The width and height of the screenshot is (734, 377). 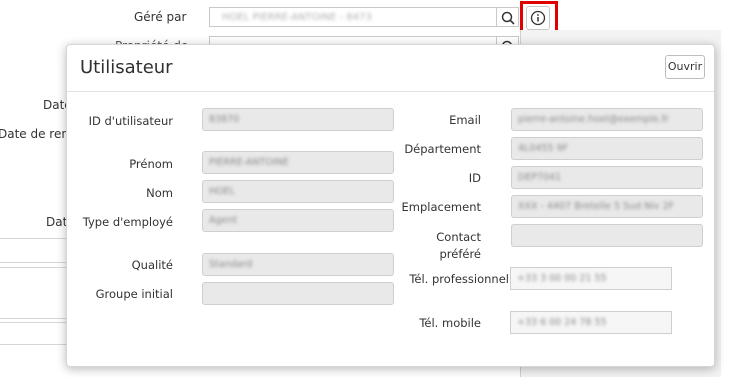 I want to click on department-value: 4L0455 9F, so click(x=543, y=148).